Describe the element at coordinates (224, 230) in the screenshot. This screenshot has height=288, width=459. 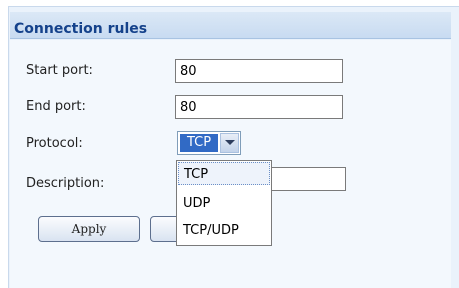
I see `protocol-option-tcp-udp: TCP/UDP` at that location.